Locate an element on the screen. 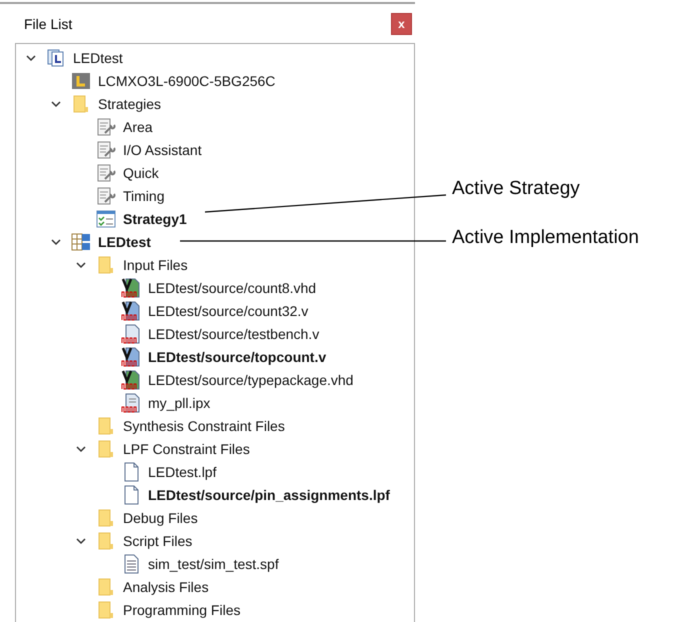  tree-item: Debug Files is located at coordinates (160, 518).